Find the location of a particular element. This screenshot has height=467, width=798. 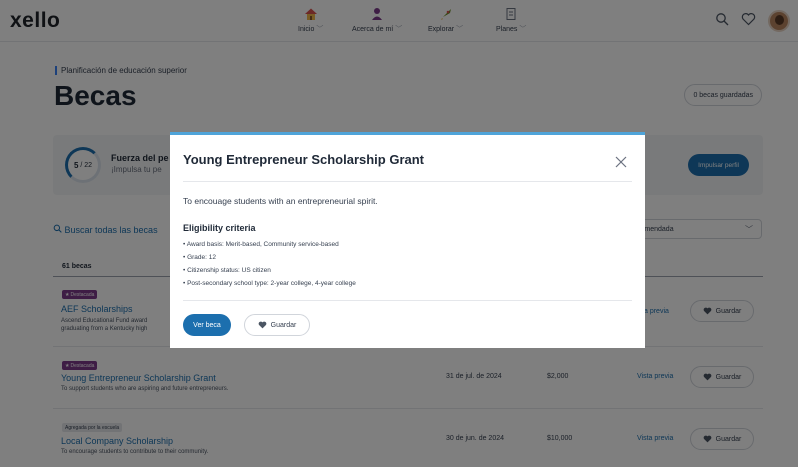

eligibility-item: • Citizenship status: US citizen is located at coordinates (227, 270).